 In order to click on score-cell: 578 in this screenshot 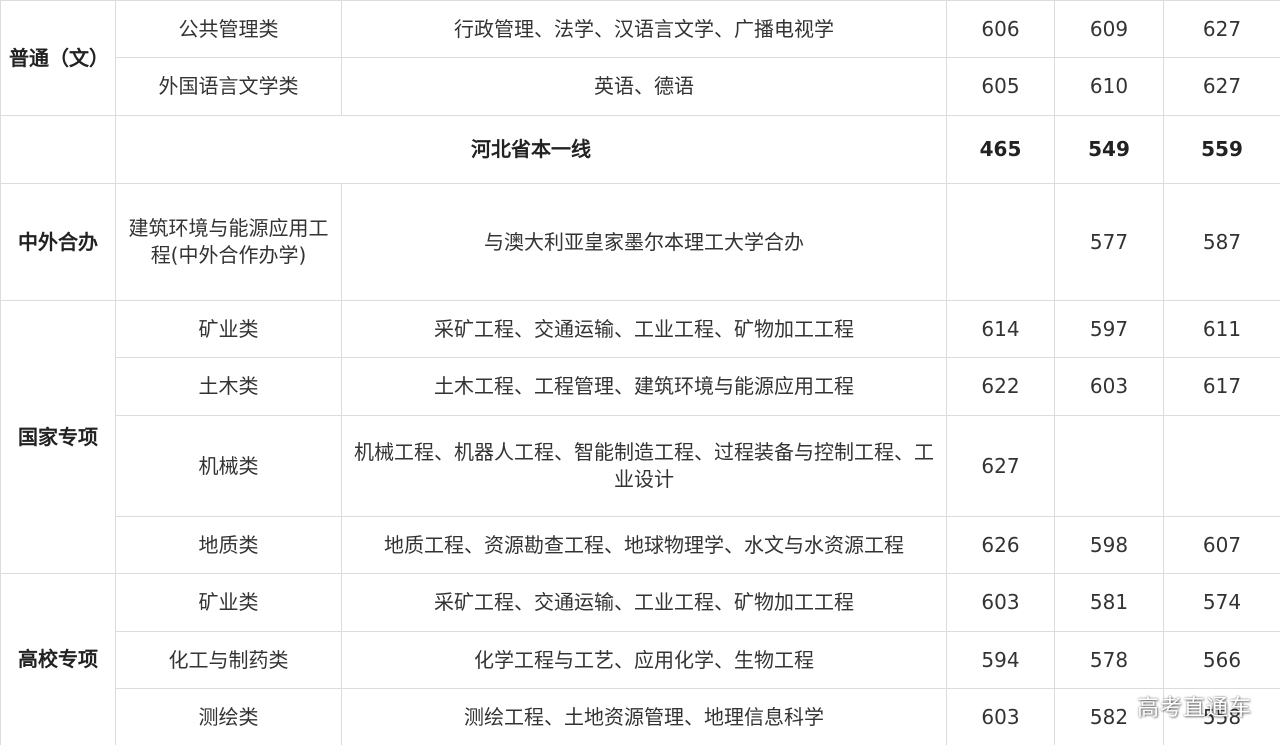, I will do `click(1109, 660)`.